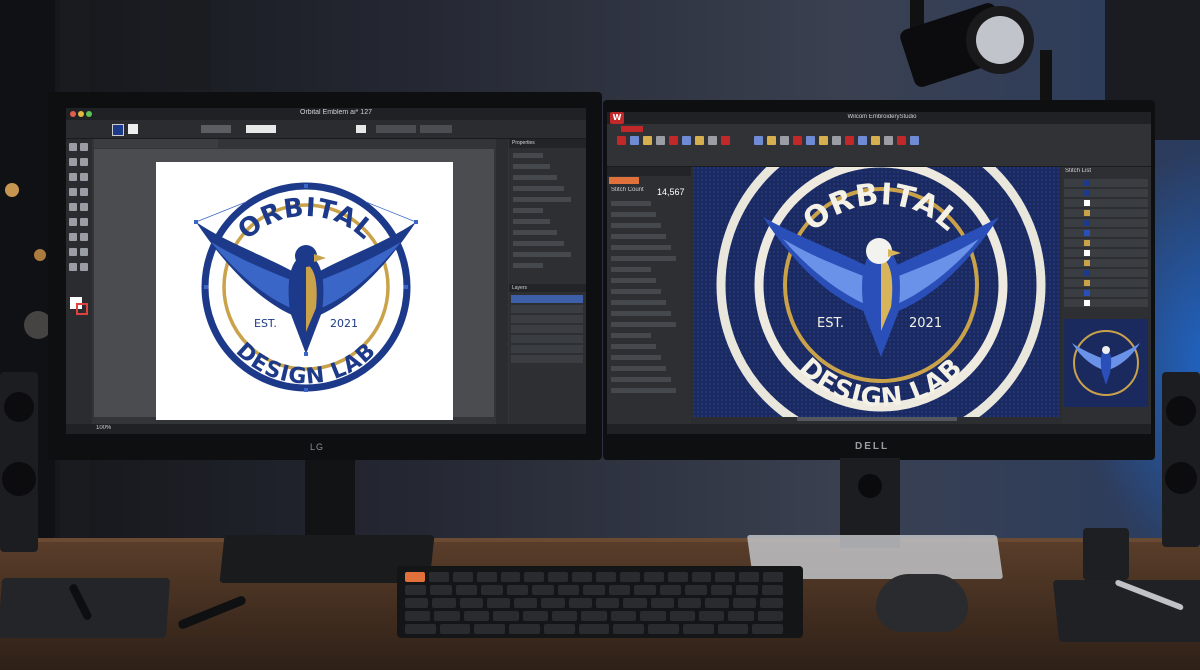  I want to click on zoom-level: 100%, so click(103, 428).